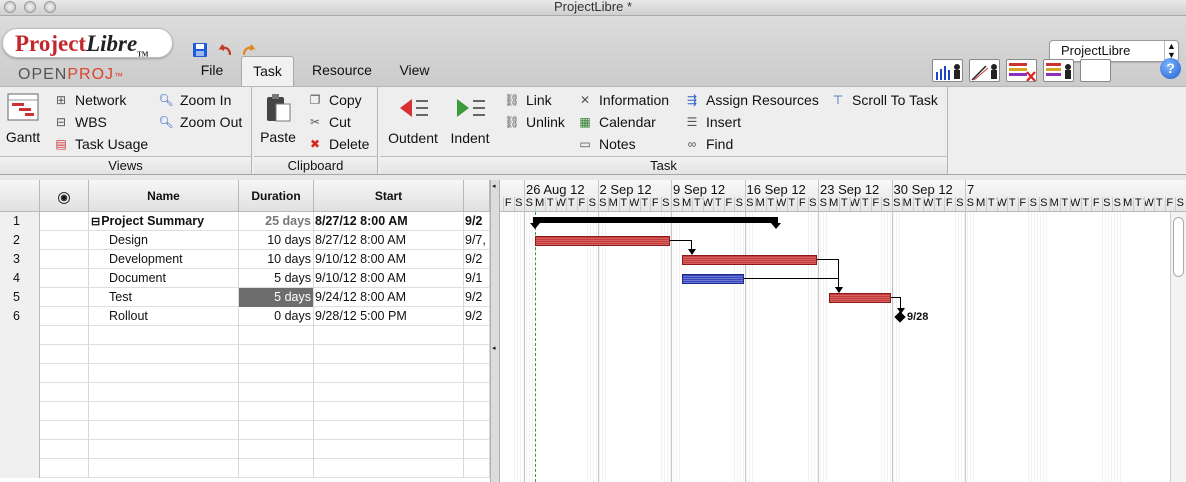  Describe the element at coordinates (164, 297) in the screenshot. I see `name-cell: Test` at that location.